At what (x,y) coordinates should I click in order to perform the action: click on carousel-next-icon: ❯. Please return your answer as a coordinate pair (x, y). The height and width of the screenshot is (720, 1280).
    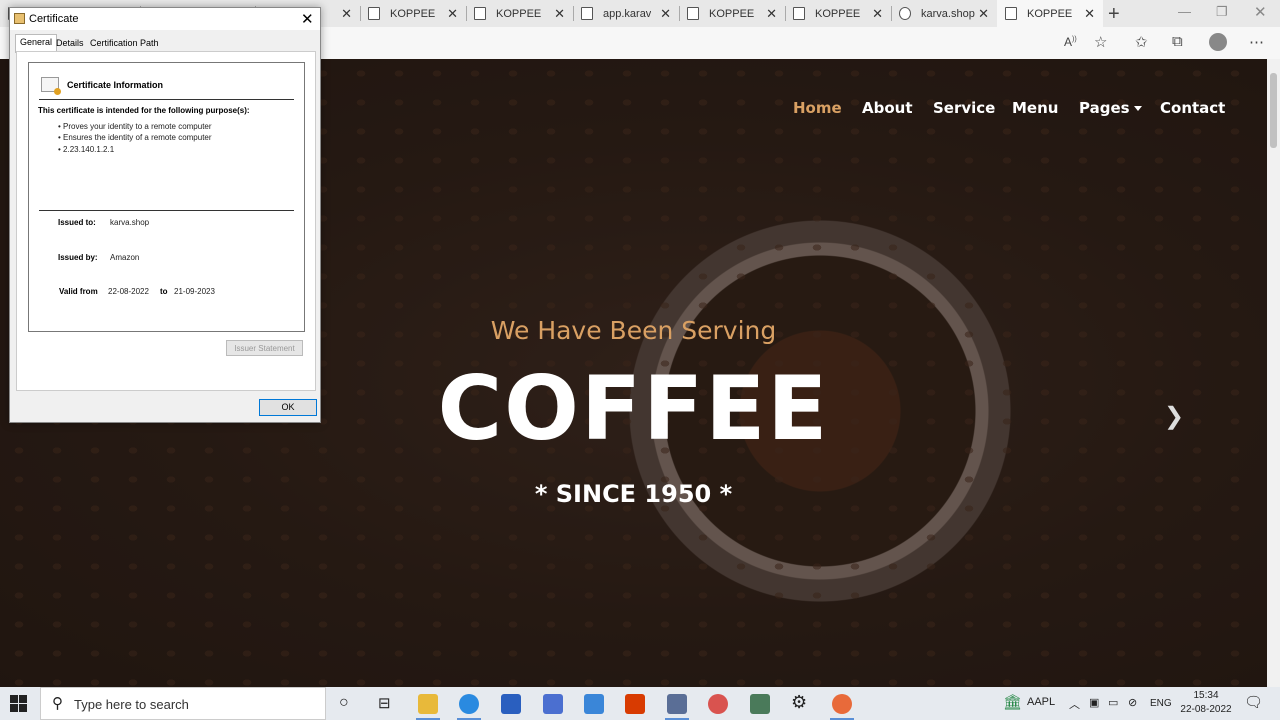
    Looking at the image, I should click on (1174, 416).